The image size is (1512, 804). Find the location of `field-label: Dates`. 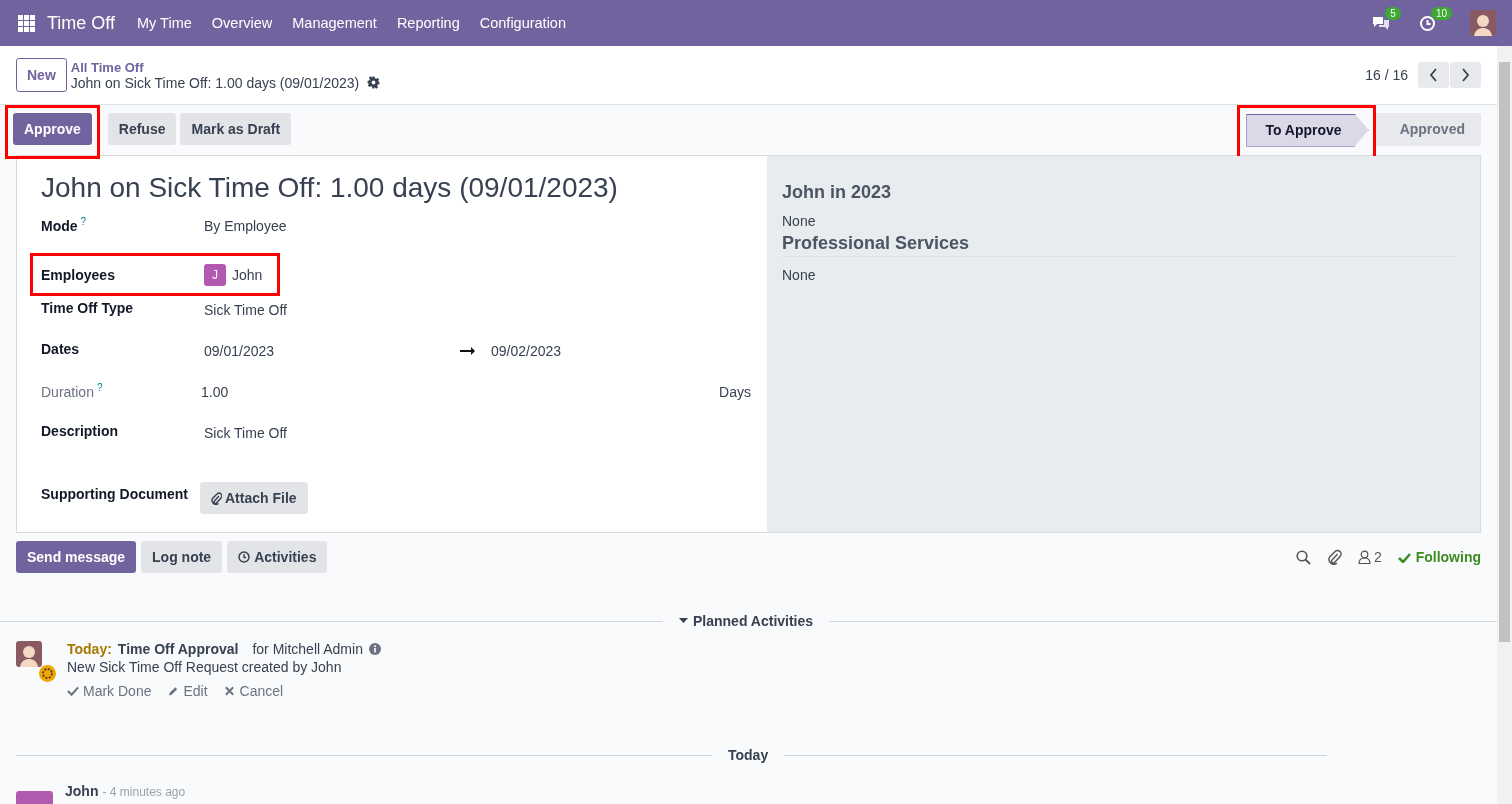

field-label: Dates is located at coordinates (60, 349).